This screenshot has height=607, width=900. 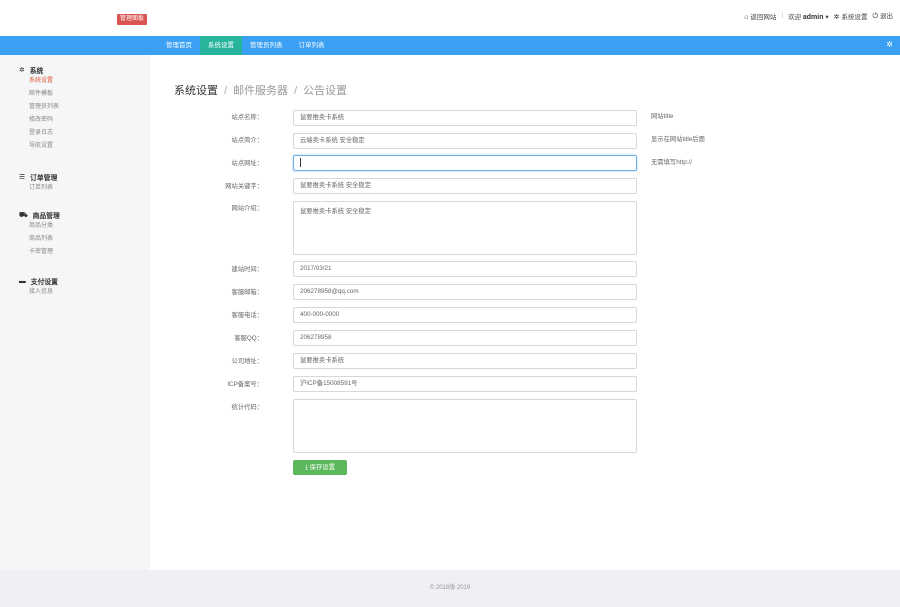 I want to click on breadcrumb: 系统设置 / 邮件服务器 / 公告设置, so click(x=260, y=90).